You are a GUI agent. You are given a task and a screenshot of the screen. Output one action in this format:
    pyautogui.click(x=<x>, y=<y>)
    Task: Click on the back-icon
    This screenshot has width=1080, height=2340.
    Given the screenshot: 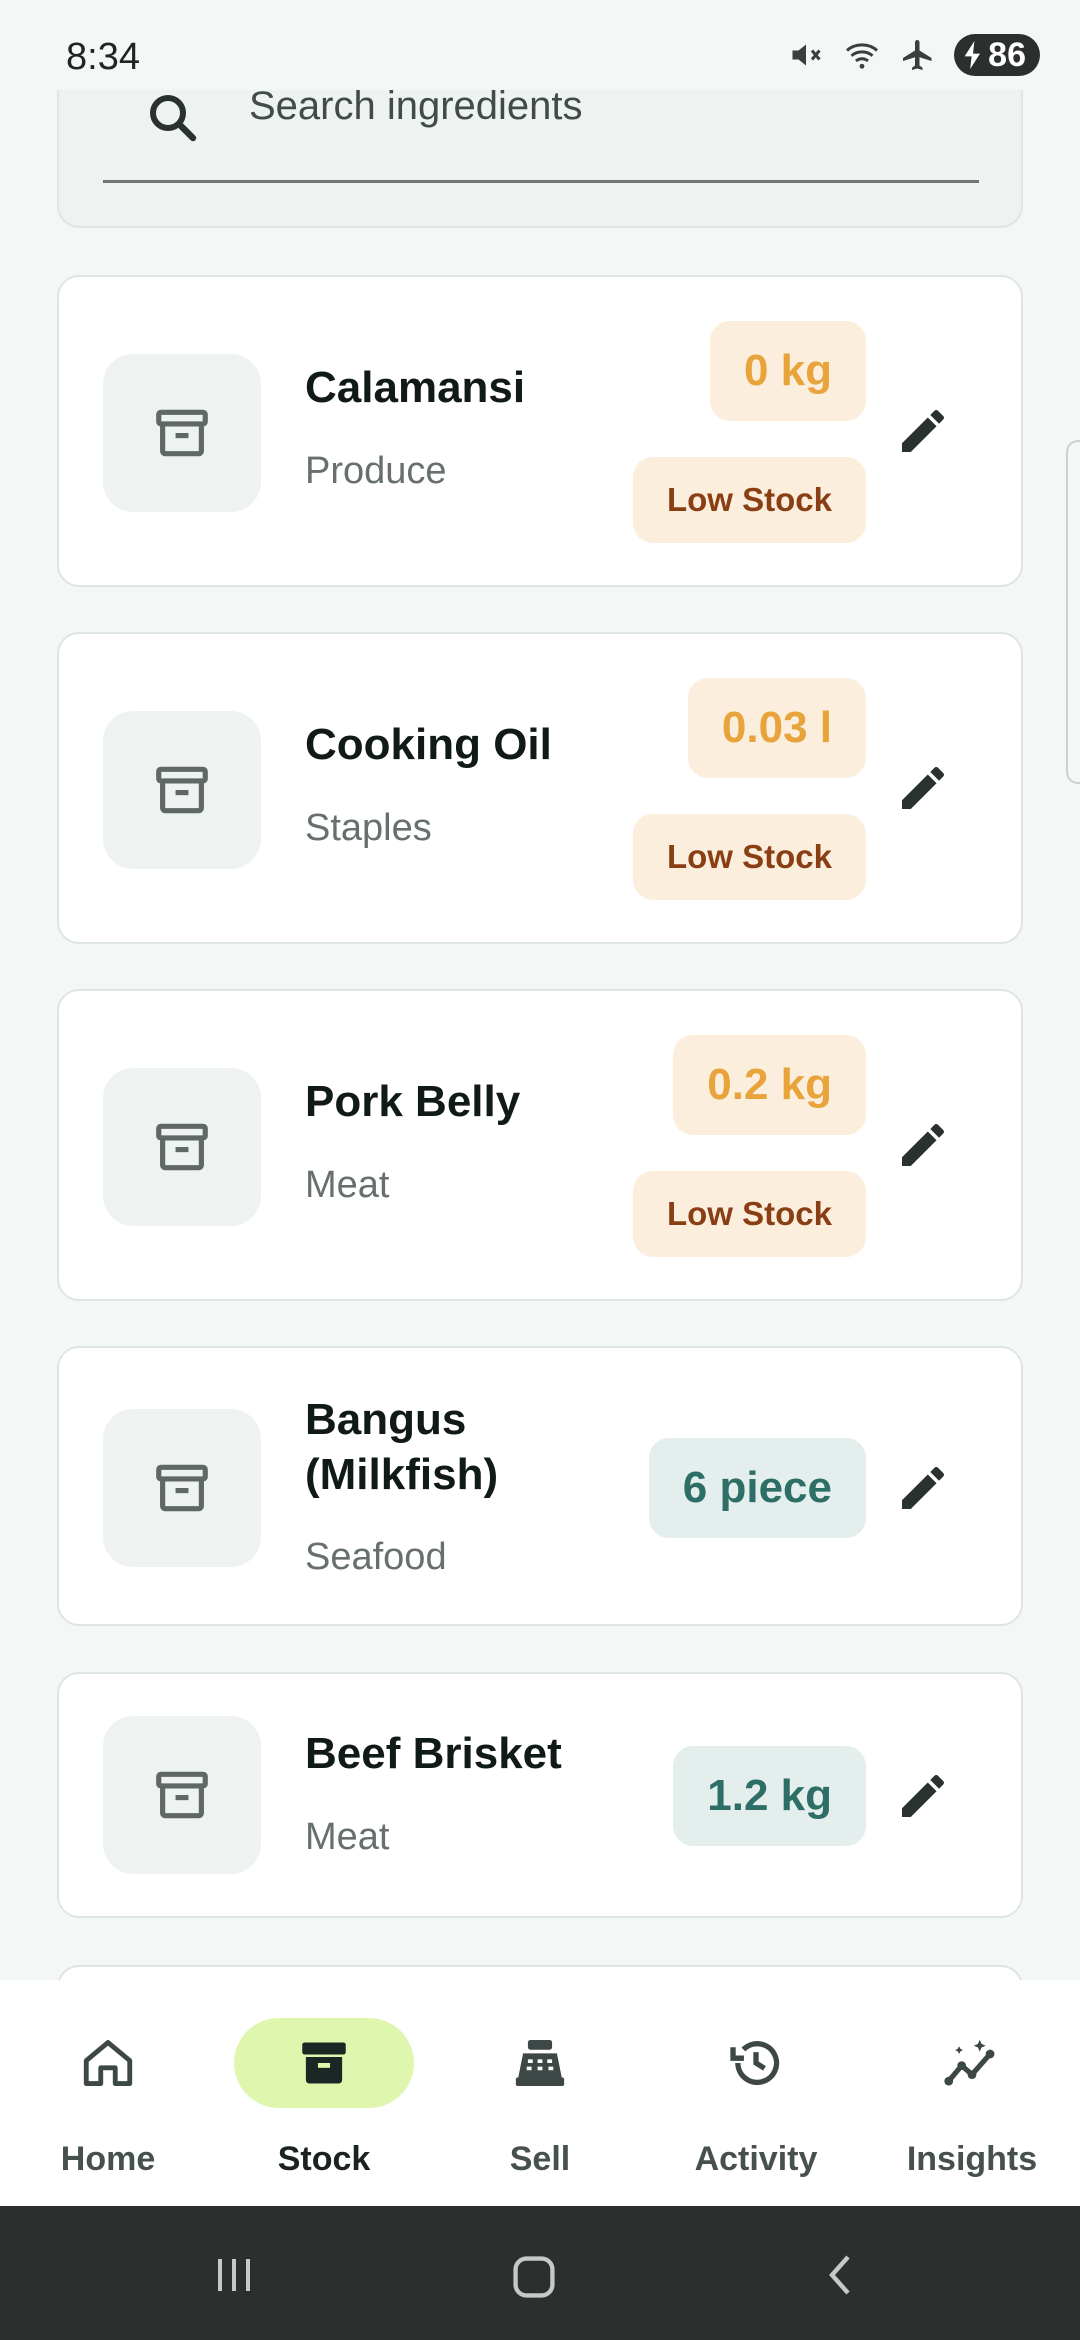 What is the action you would take?
    pyautogui.click(x=840, y=2275)
    